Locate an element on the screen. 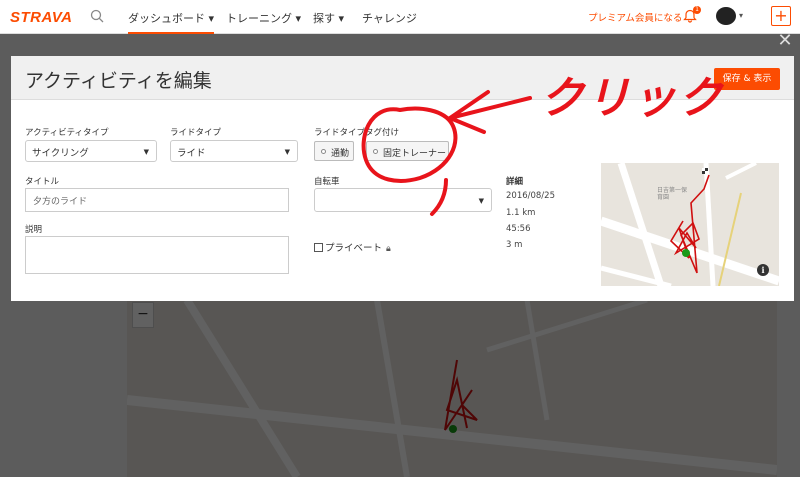 The width and height of the screenshot is (800, 477). bike-label: 自転車 is located at coordinates (327, 182).